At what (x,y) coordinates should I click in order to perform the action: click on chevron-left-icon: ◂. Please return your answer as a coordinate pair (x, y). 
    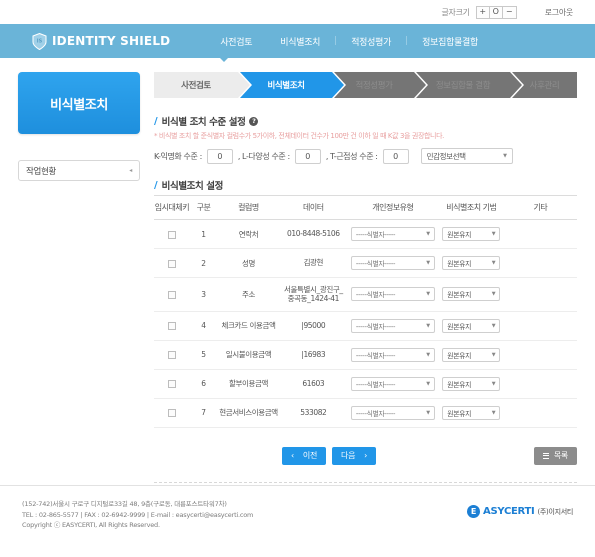
    Looking at the image, I should click on (130, 170).